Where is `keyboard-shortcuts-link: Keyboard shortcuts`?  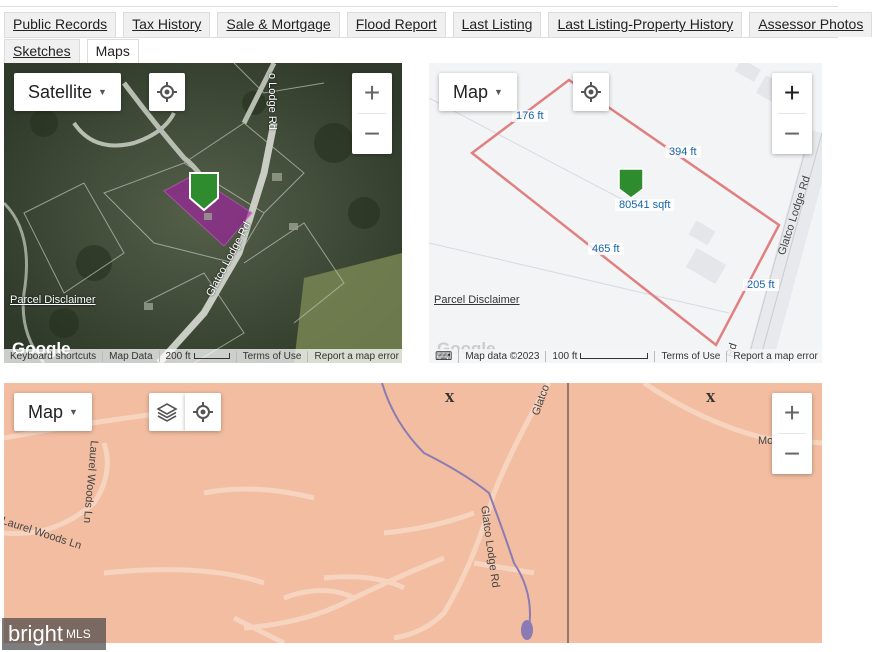 keyboard-shortcuts-link: Keyboard shortcuts is located at coordinates (54, 356).